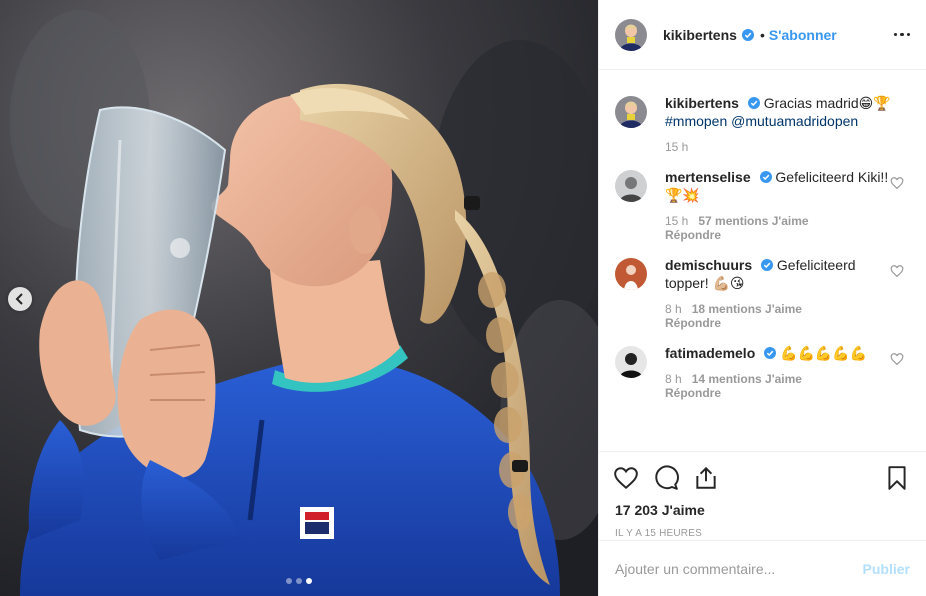 Image resolution: width=926 pixels, height=596 pixels. Describe the element at coordinates (753, 221) in the screenshot. I see `comment-likes: 57 mentions J'aime` at that location.